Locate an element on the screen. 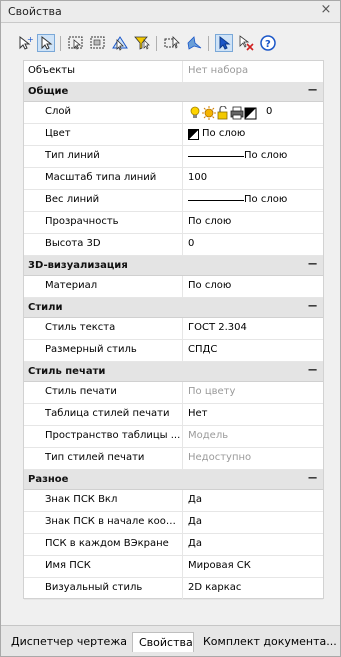 The width and height of the screenshot is (341, 657). color-value: По слою is located at coordinates (253, 134).